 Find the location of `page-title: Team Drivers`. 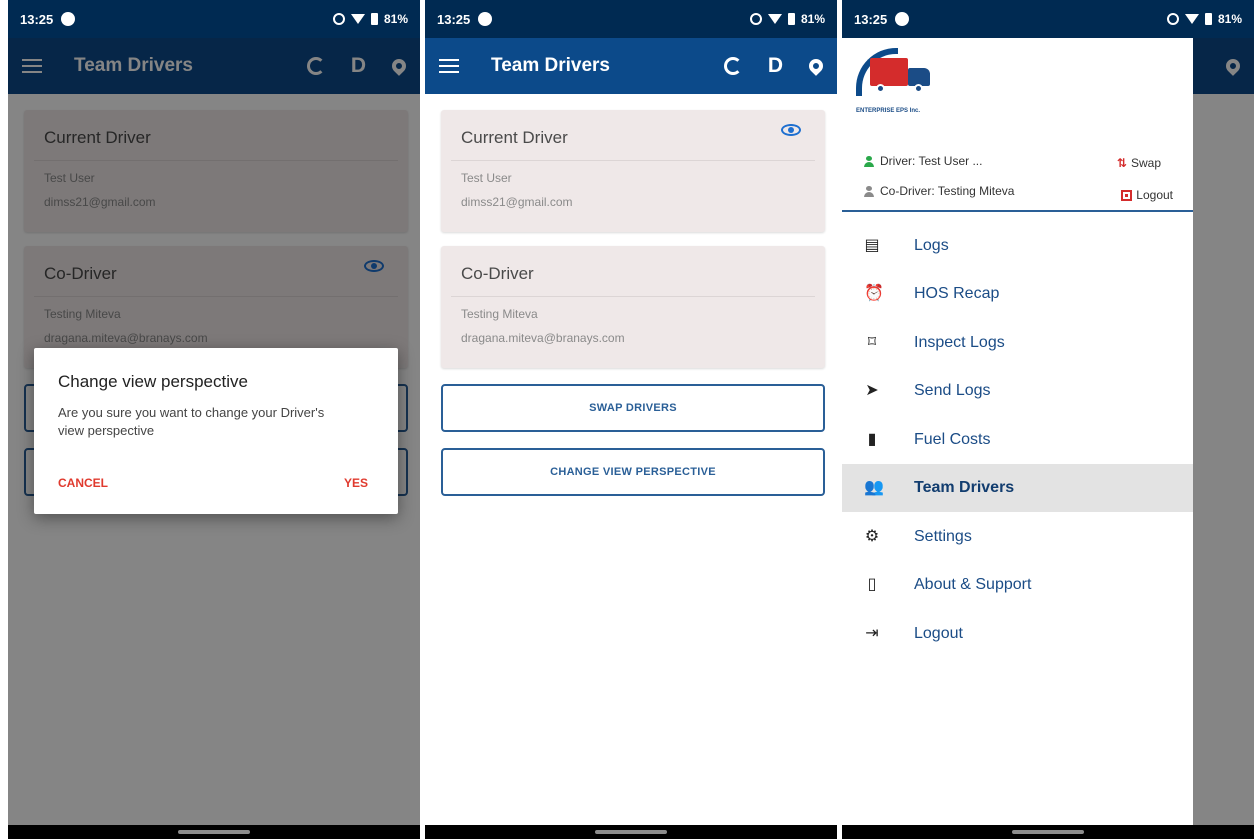

page-title: Team Drivers is located at coordinates (550, 65).